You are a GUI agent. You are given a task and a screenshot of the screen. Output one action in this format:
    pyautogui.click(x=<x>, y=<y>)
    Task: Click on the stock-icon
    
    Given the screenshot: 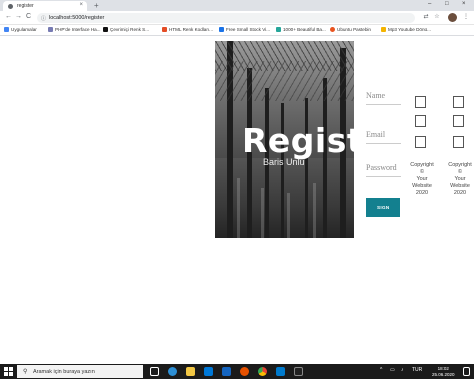 What is the action you would take?
    pyautogui.click(x=221, y=29)
    